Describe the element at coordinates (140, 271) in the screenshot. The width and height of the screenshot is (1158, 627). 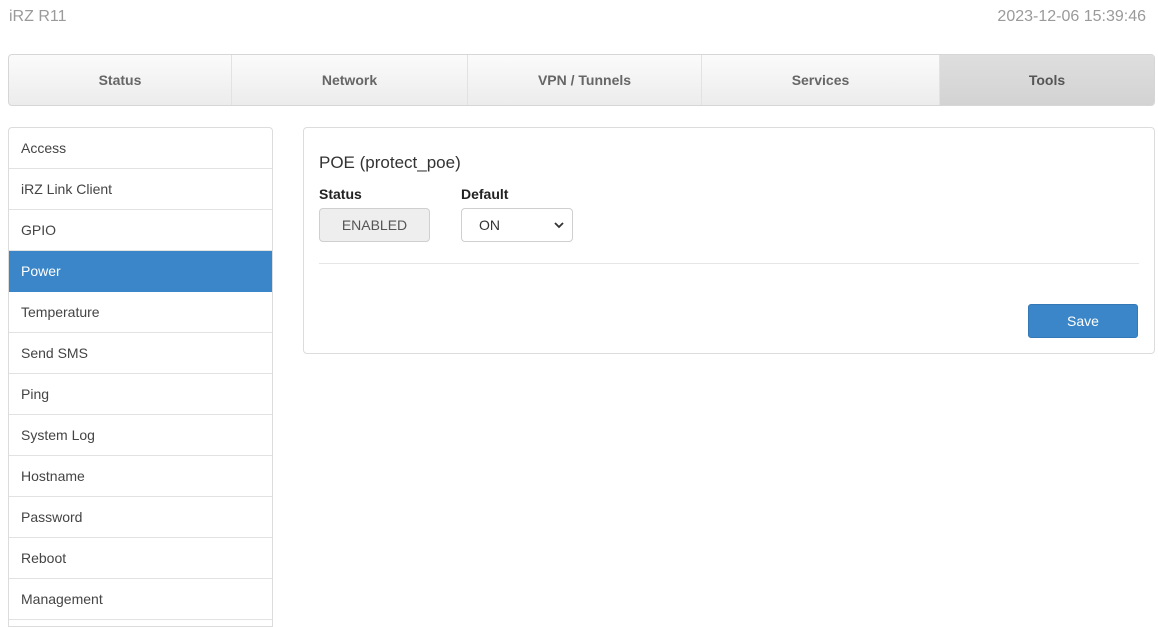
I see `sidebar-item-power: Power` at that location.